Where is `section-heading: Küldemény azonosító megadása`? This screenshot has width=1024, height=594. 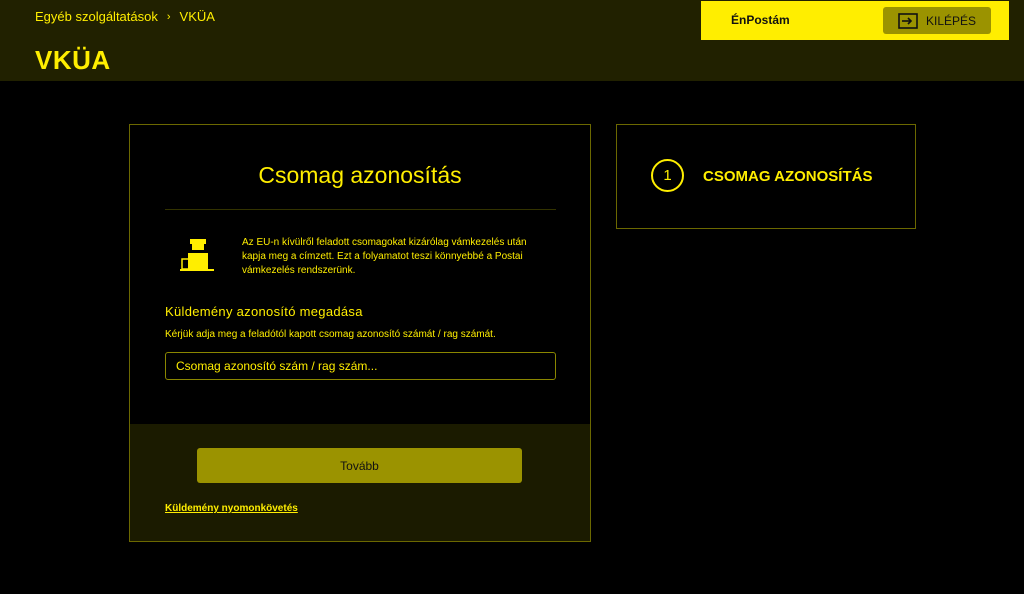 section-heading: Küldemény azonosító megadása is located at coordinates (264, 311).